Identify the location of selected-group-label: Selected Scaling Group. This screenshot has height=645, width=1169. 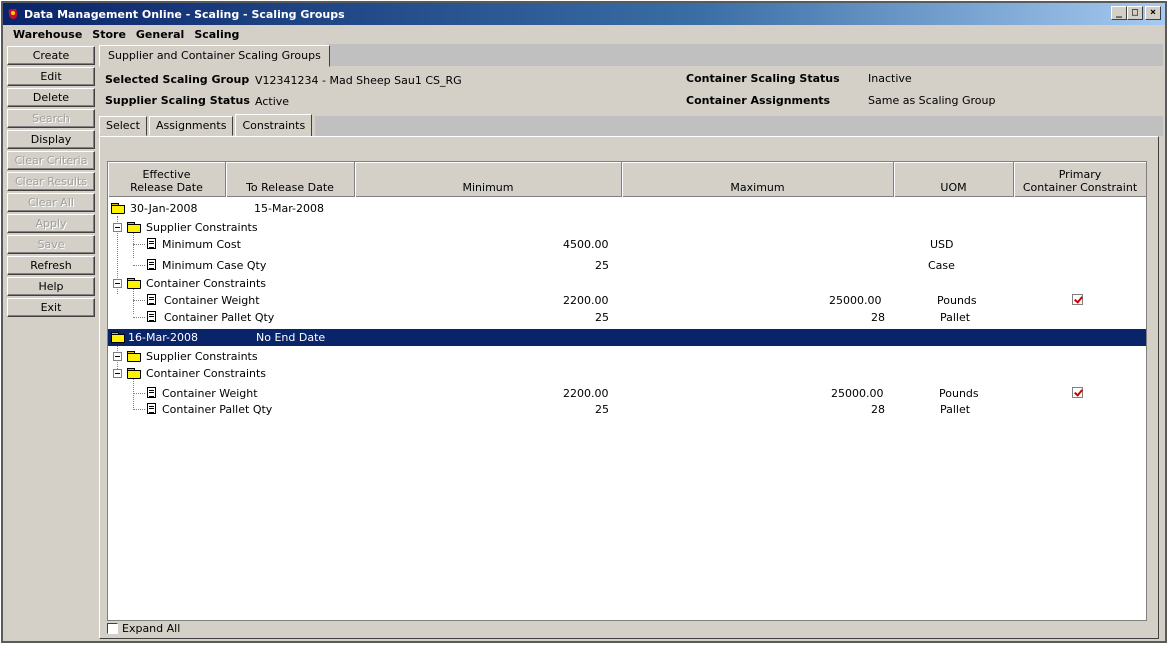
(177, 79).